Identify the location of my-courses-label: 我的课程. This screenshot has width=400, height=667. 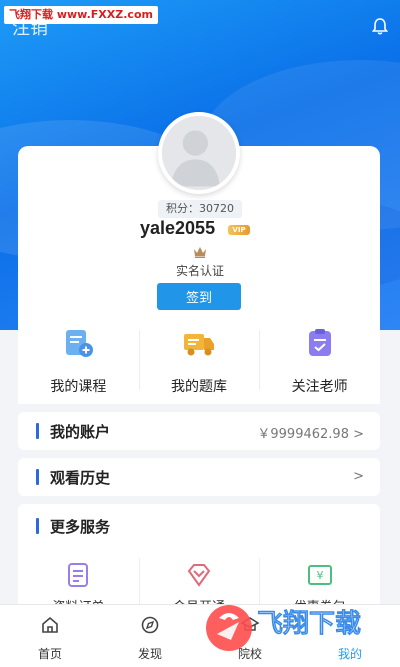
(78, 387).